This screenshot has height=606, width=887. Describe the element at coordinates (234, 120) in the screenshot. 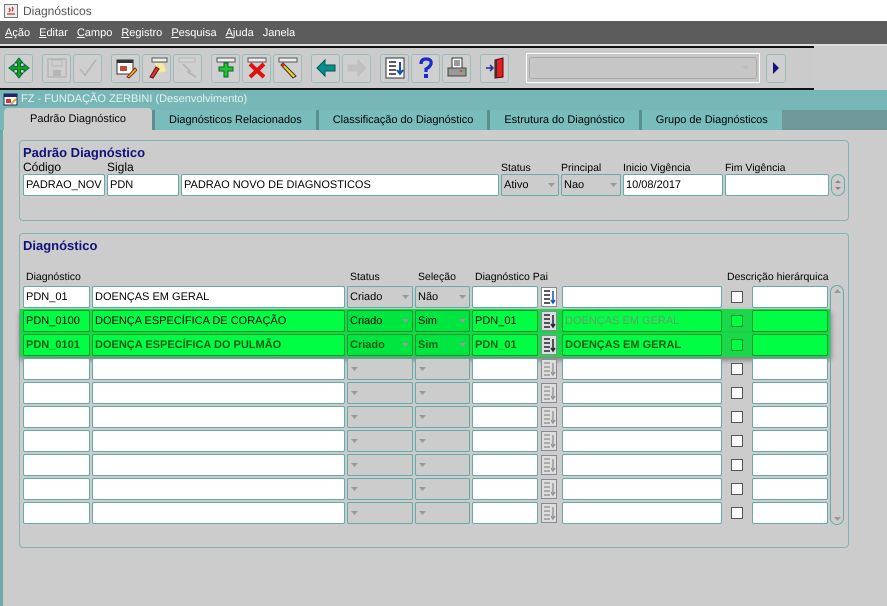

I see `tab: Diagnósticos Relacionados` at that location.